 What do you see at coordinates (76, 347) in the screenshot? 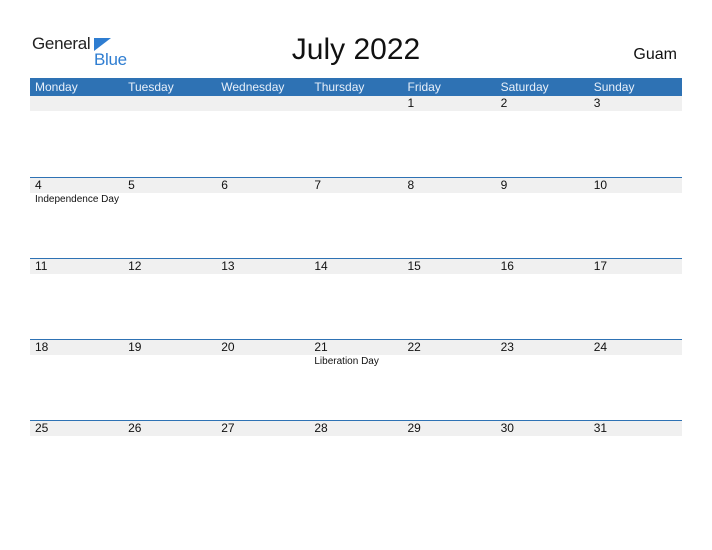
I see `day-cell: 18` at bounding box center [76, 347].